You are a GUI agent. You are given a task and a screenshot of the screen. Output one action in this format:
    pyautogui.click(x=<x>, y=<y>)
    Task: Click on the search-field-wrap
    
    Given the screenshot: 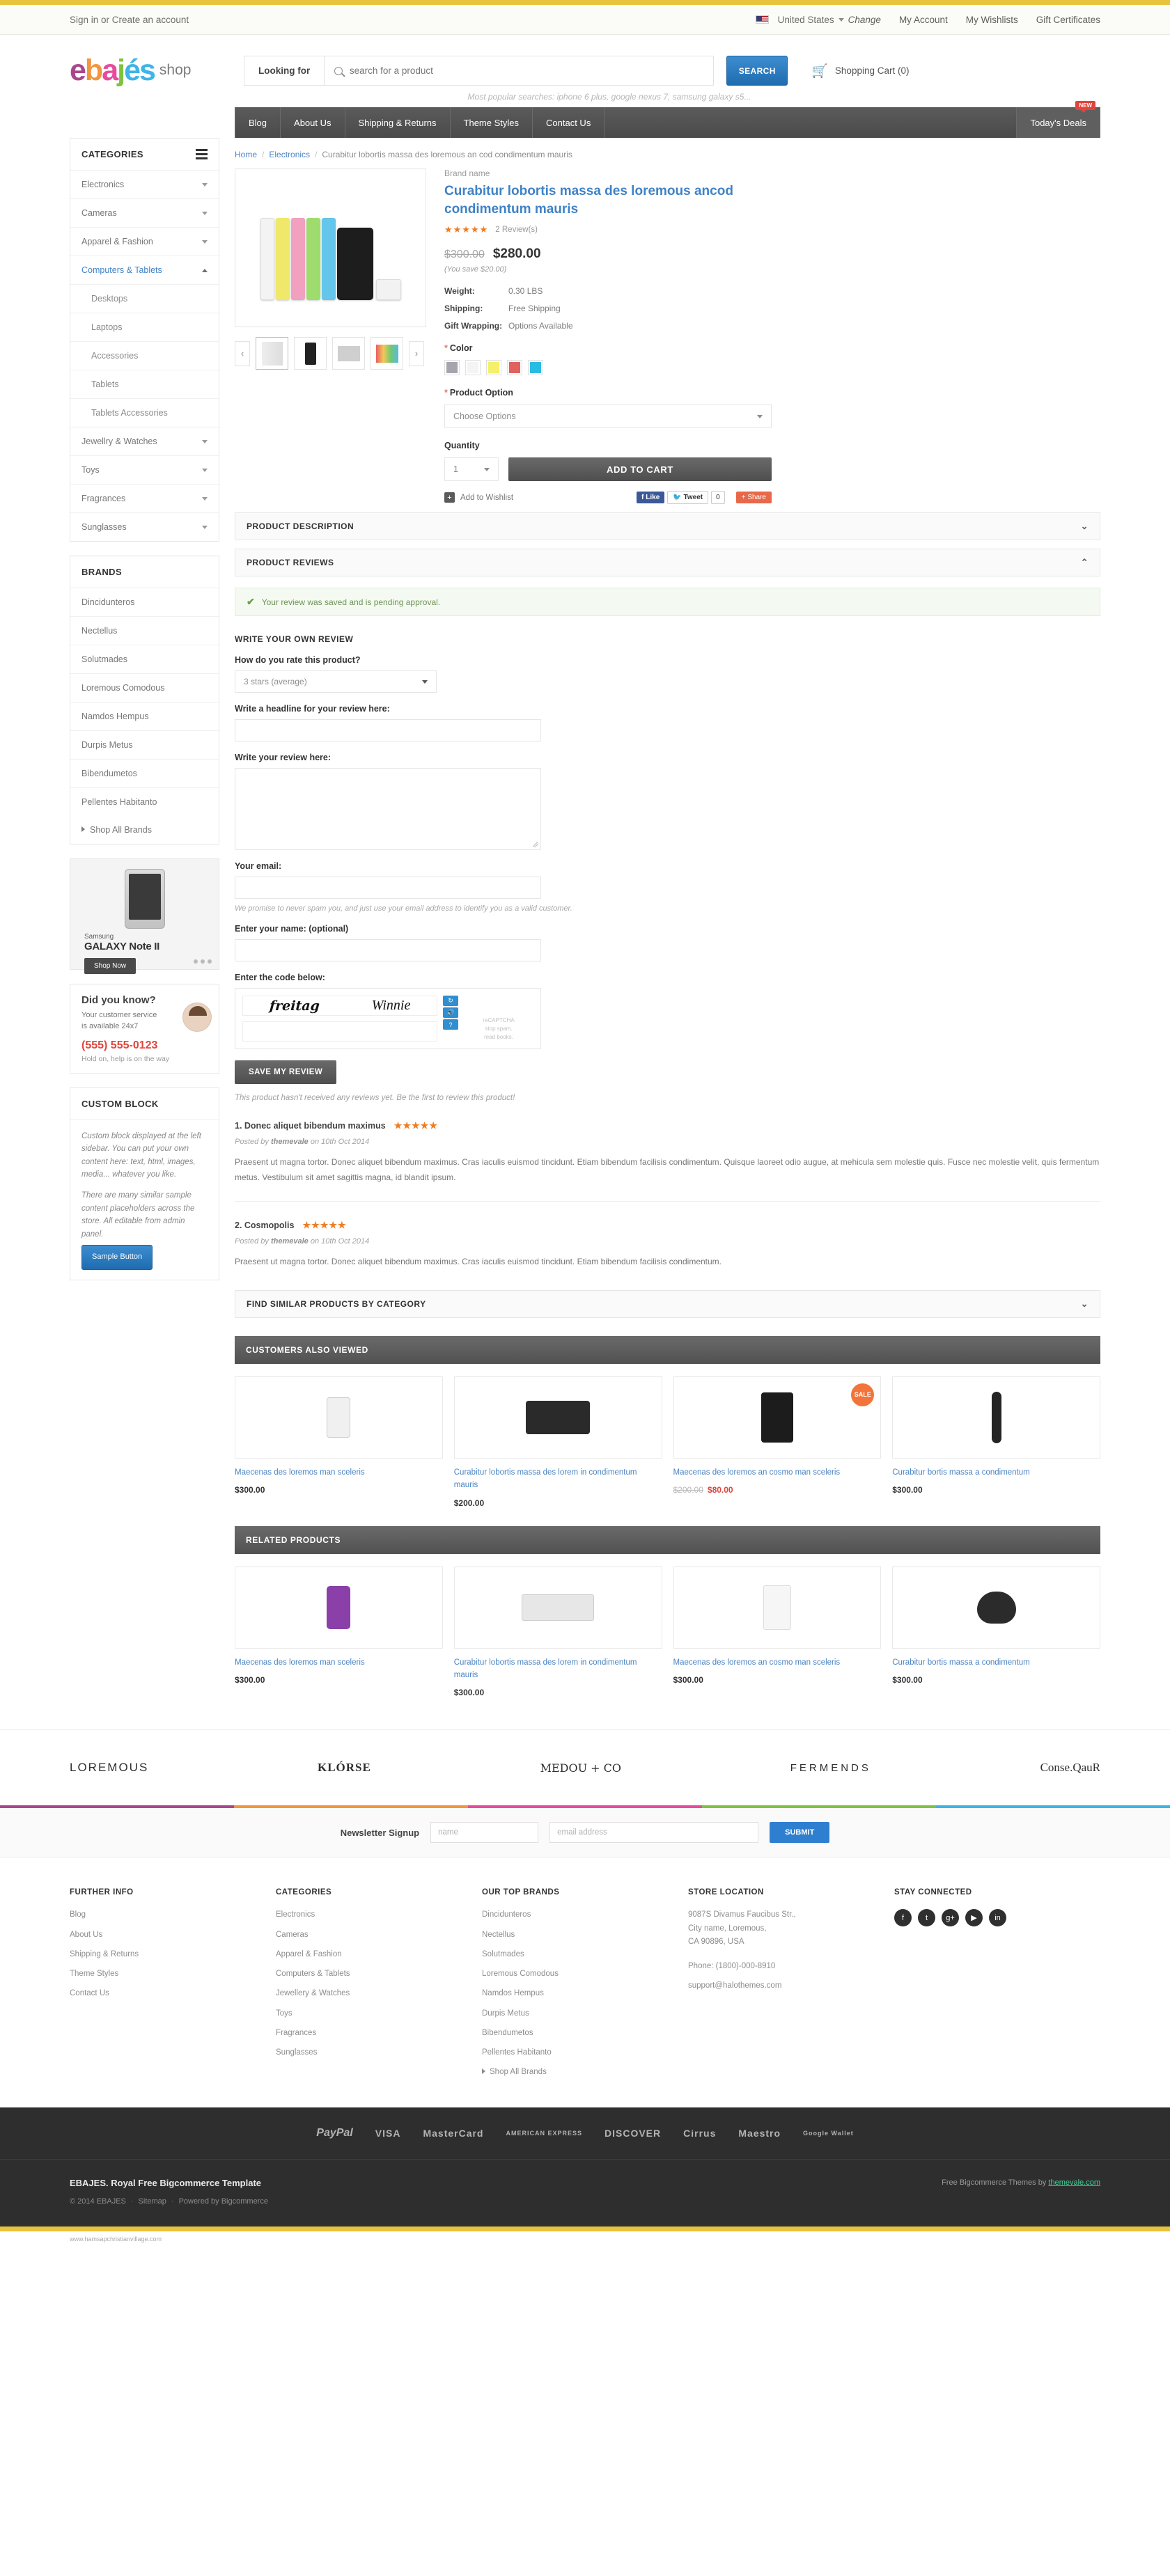 What is the action you would take?
    pyautogui.click(x=519, y=71)
    